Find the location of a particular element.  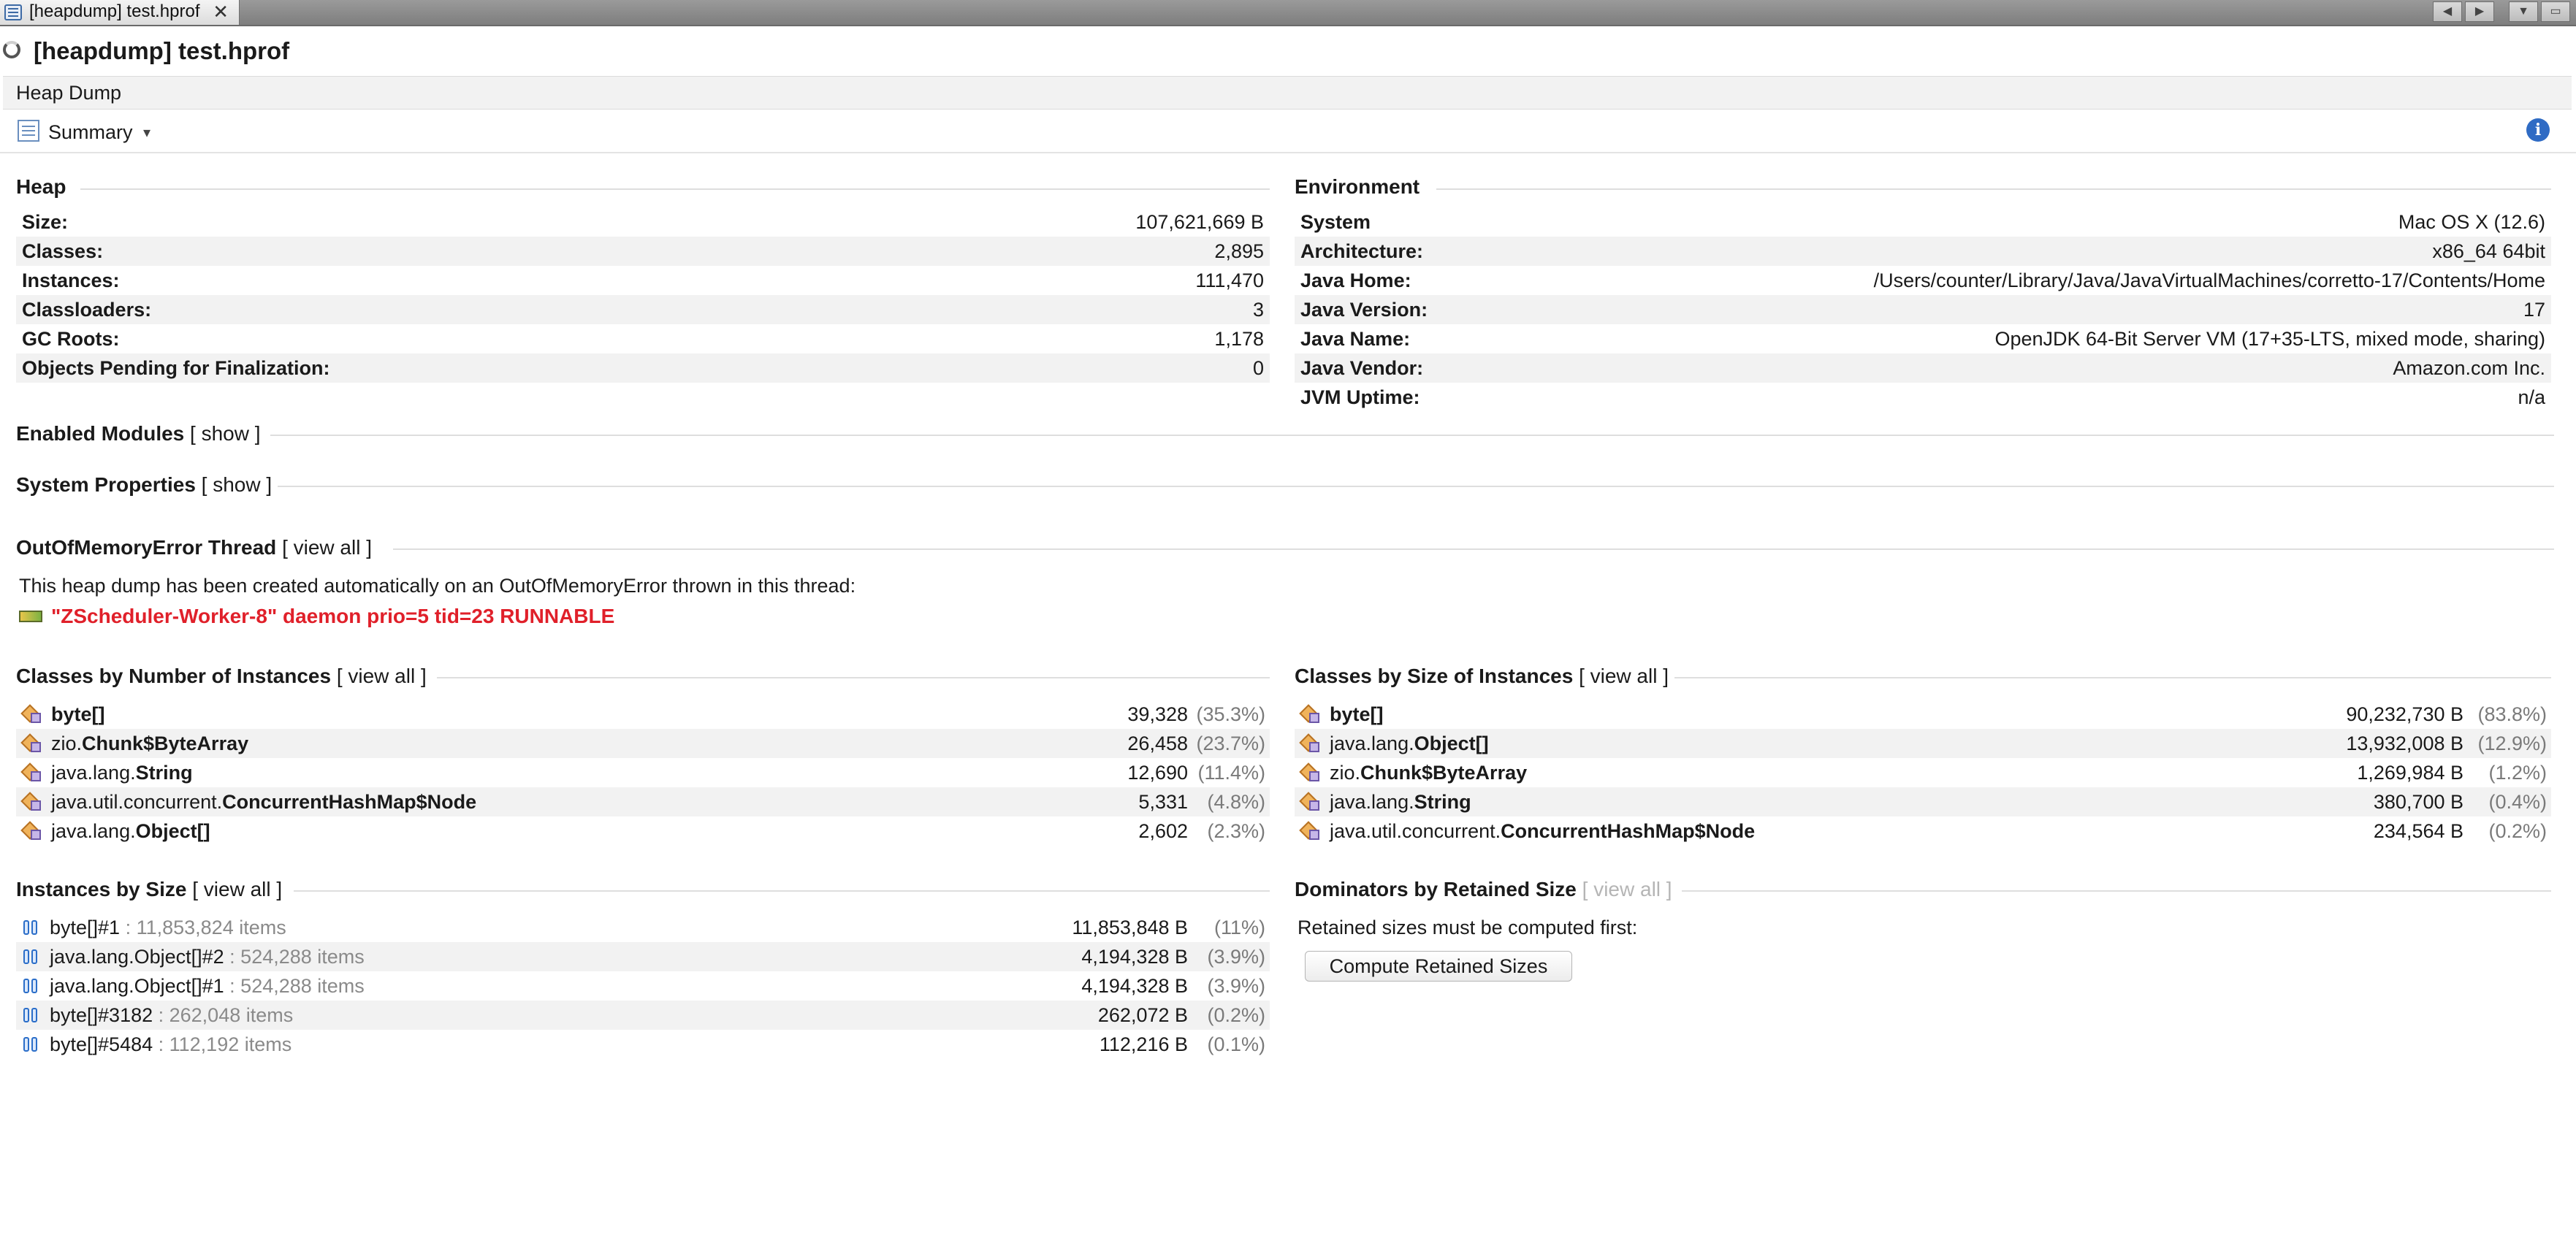

view-all-classes-by-size-link: [ view all ] is located at coordinates (1624, 676).